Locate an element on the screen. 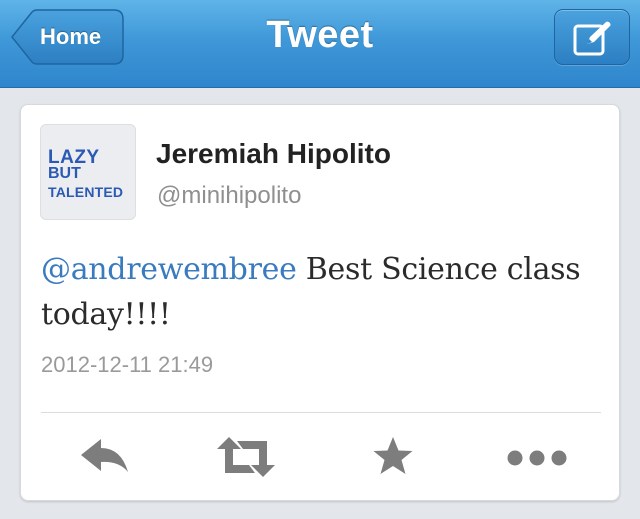 Image resolution: width=640 pixels, height=519 pixels. retweet-button is located at coordinates (246, 457).